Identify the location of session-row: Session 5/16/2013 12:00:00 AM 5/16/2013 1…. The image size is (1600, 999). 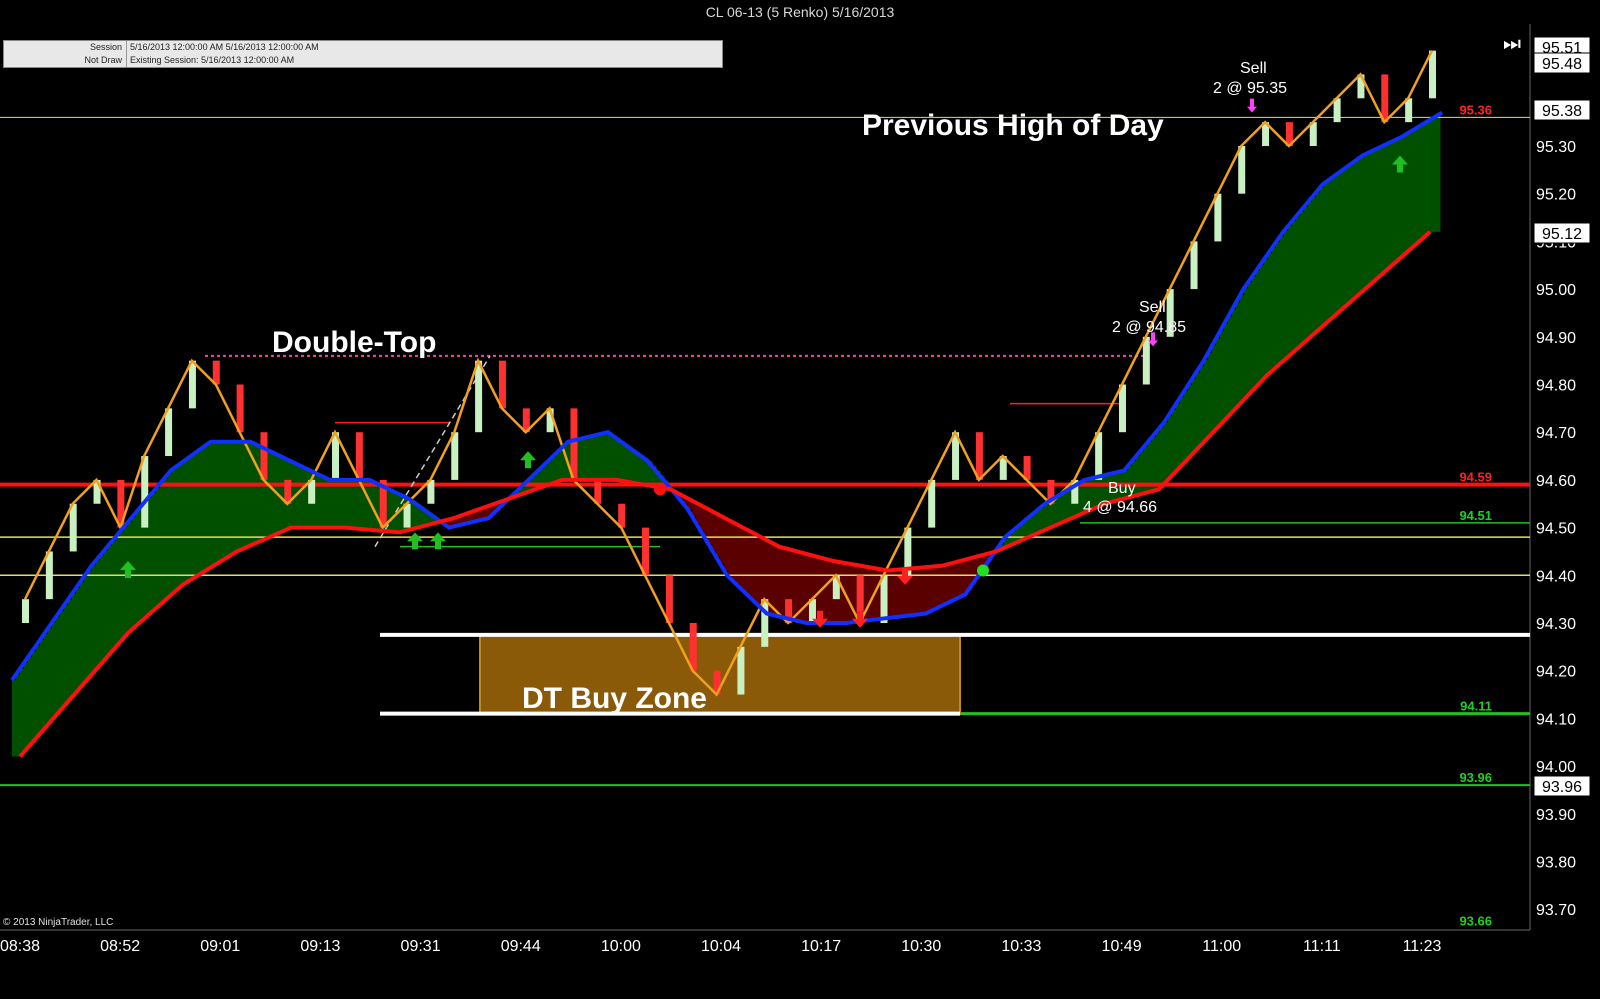
(363, 47).